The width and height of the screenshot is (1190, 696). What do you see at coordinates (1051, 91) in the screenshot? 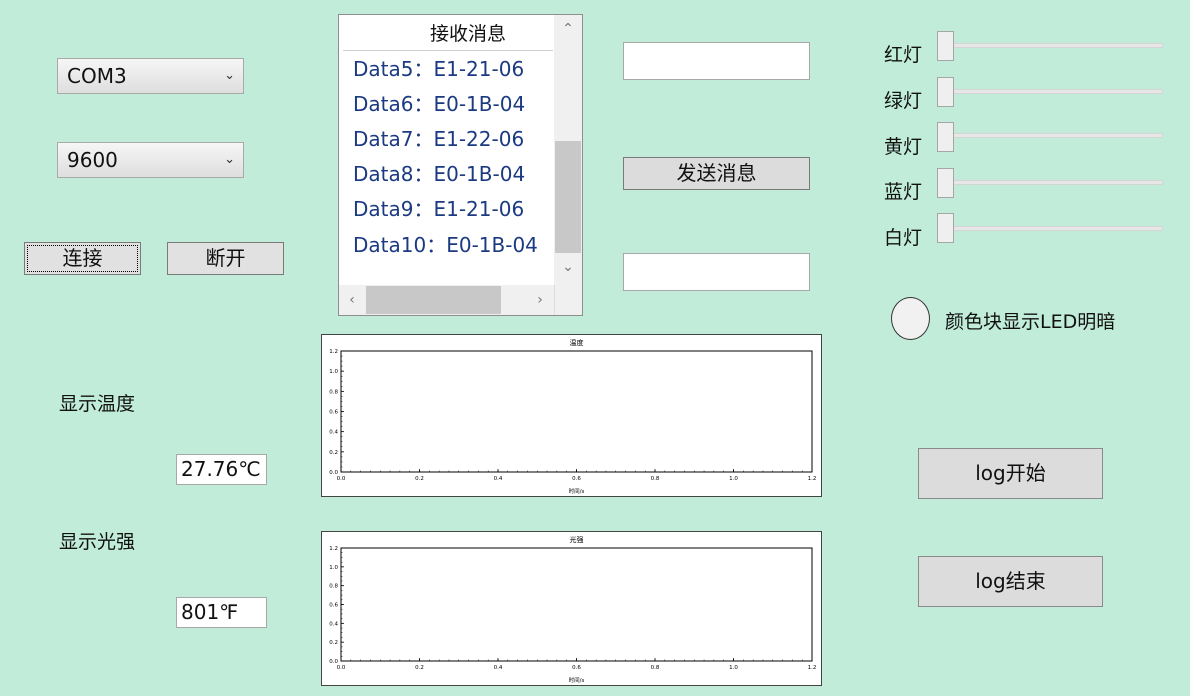
I see `green-light-slider-track` at bounding box center [1051, 91].